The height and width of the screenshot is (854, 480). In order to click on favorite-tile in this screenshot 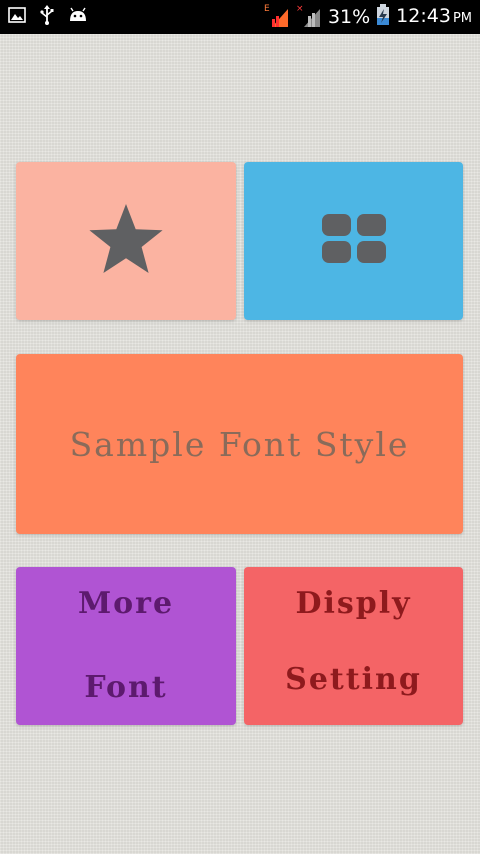, I will do `click(126, 241)`.